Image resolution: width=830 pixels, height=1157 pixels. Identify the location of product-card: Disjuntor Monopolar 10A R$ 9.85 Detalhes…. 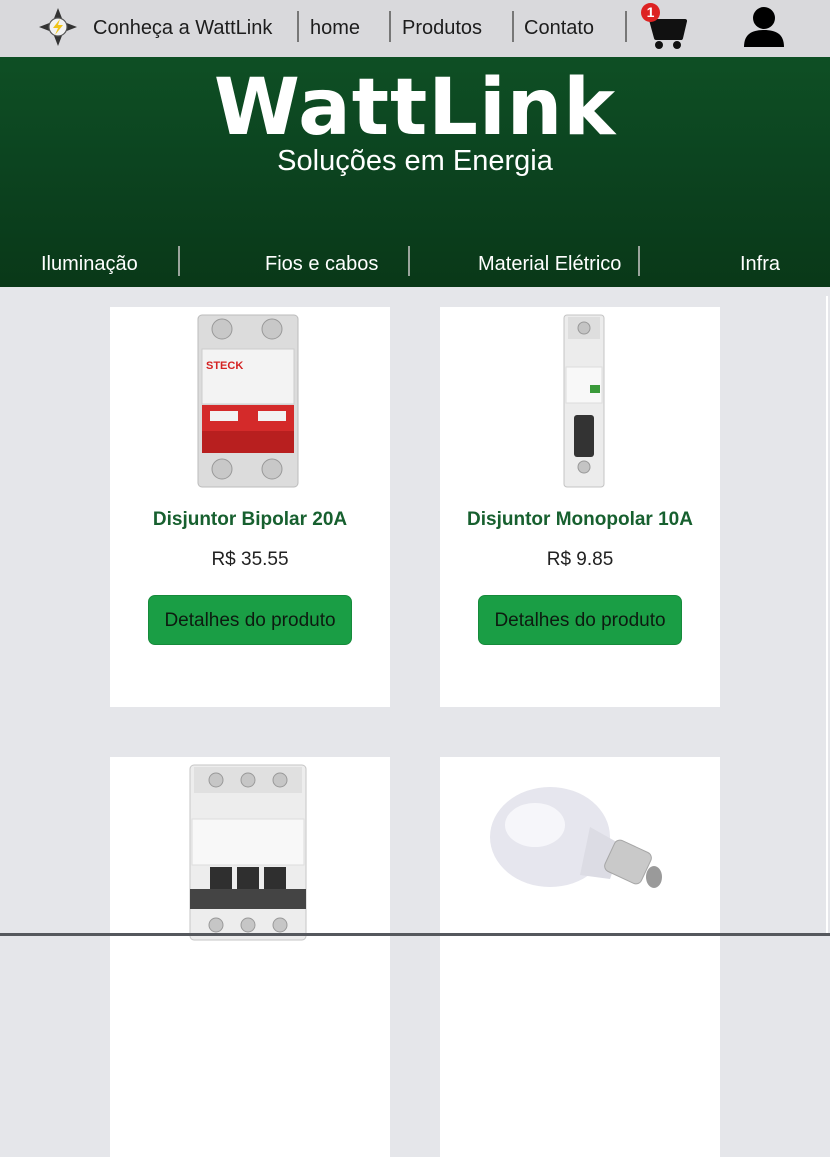
(580, 507).